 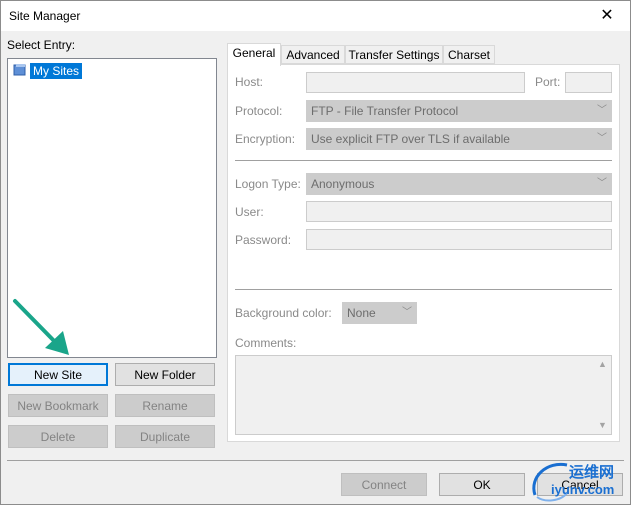 I want to click on delete-button: Delete, so click(x=58, y=436).